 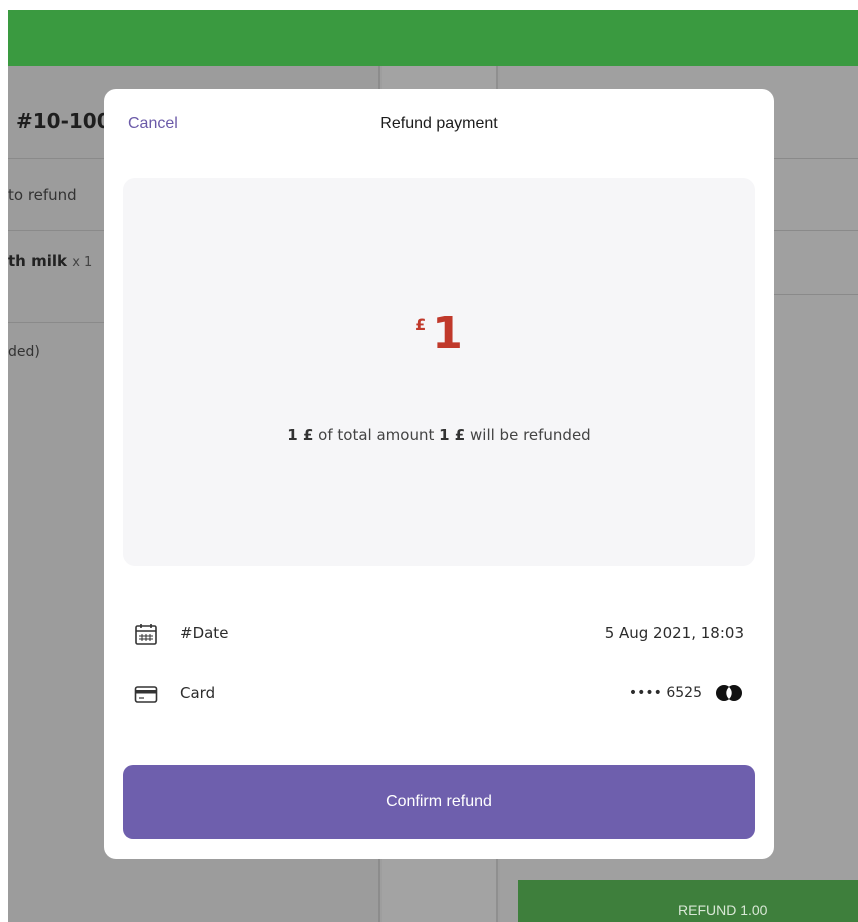 I want to click on refund-button-label: REFUND 1.00, so click(x=723, y=910).